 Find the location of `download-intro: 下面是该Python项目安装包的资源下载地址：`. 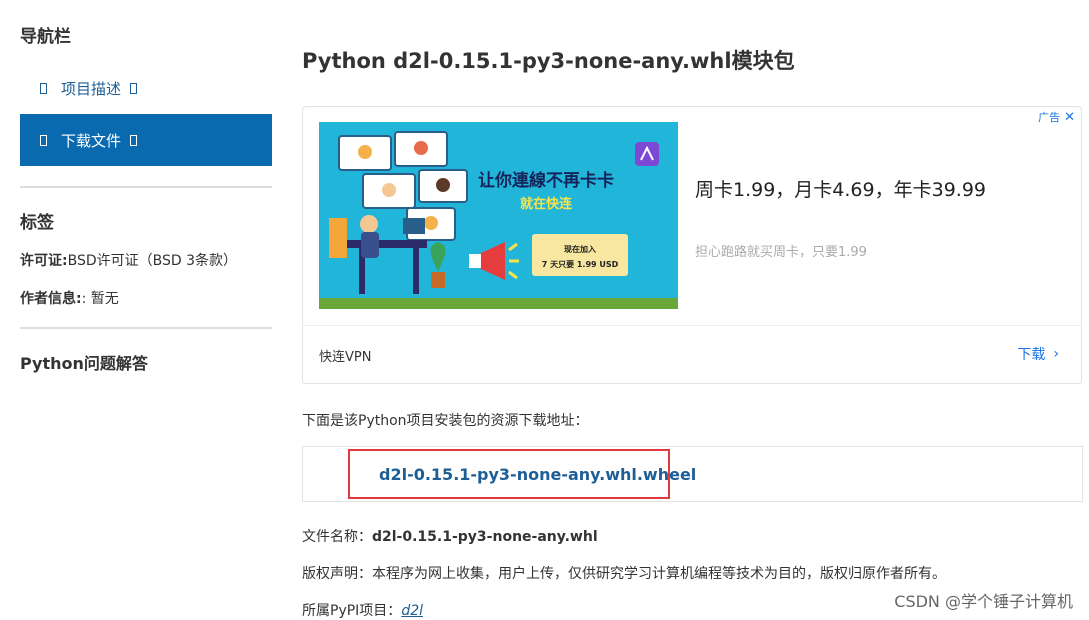

download-intro: 下面是该Python项目安装包的资源下载地址： is located at coordinates (445, 421).